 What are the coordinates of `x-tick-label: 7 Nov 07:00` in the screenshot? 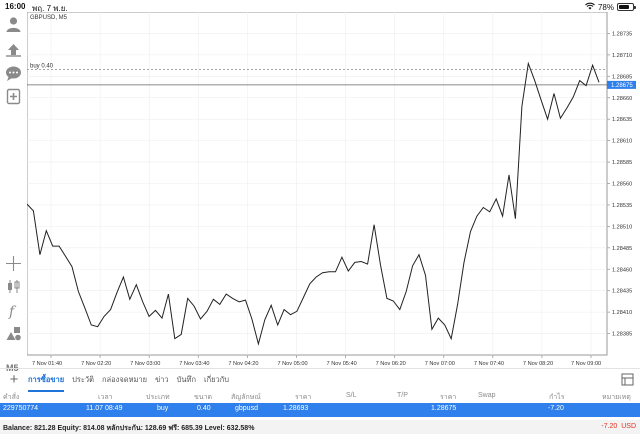 It's located at (440, 364).